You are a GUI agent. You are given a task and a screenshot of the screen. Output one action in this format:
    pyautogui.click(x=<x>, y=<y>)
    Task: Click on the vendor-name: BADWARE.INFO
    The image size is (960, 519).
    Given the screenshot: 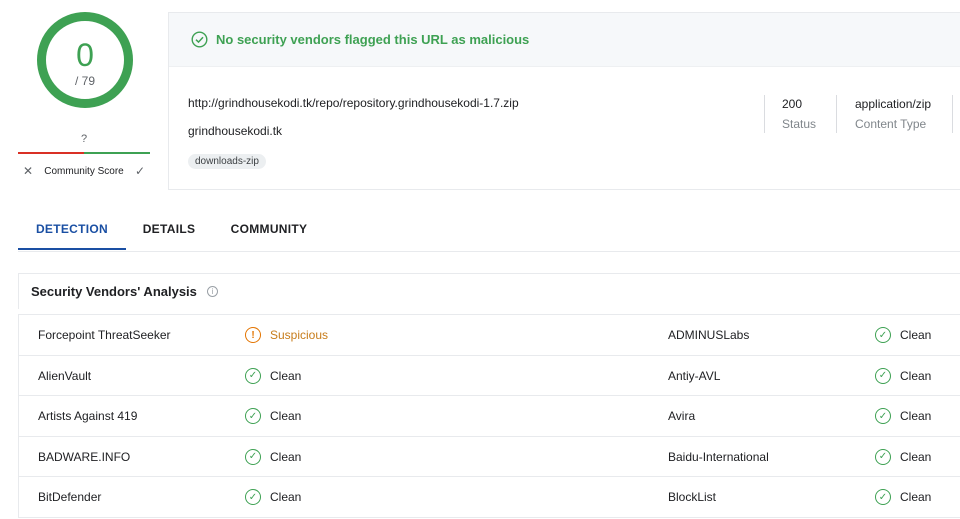 What is the action you would take?
    pyautogui.click(x=84, y=456)
    